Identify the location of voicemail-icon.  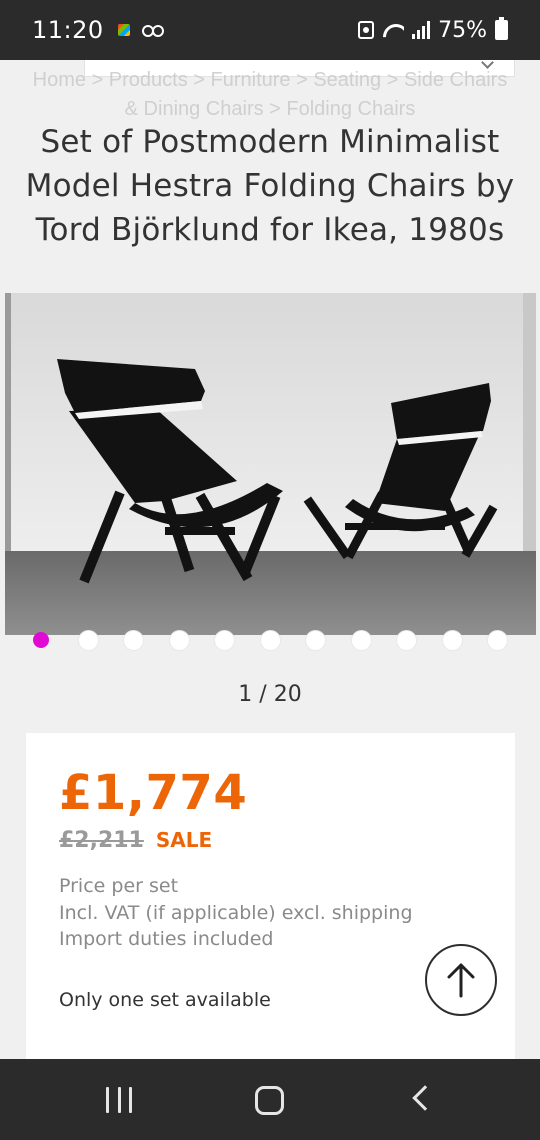
(152, 31).